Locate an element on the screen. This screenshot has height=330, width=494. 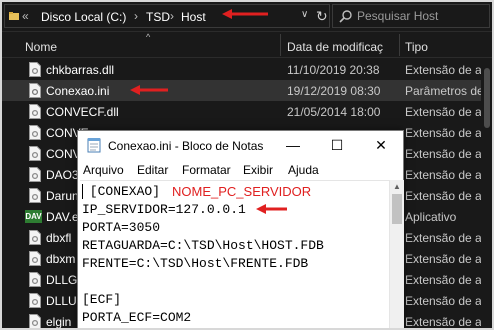
file-name: dbxfl is located at coordinates (59, 238).